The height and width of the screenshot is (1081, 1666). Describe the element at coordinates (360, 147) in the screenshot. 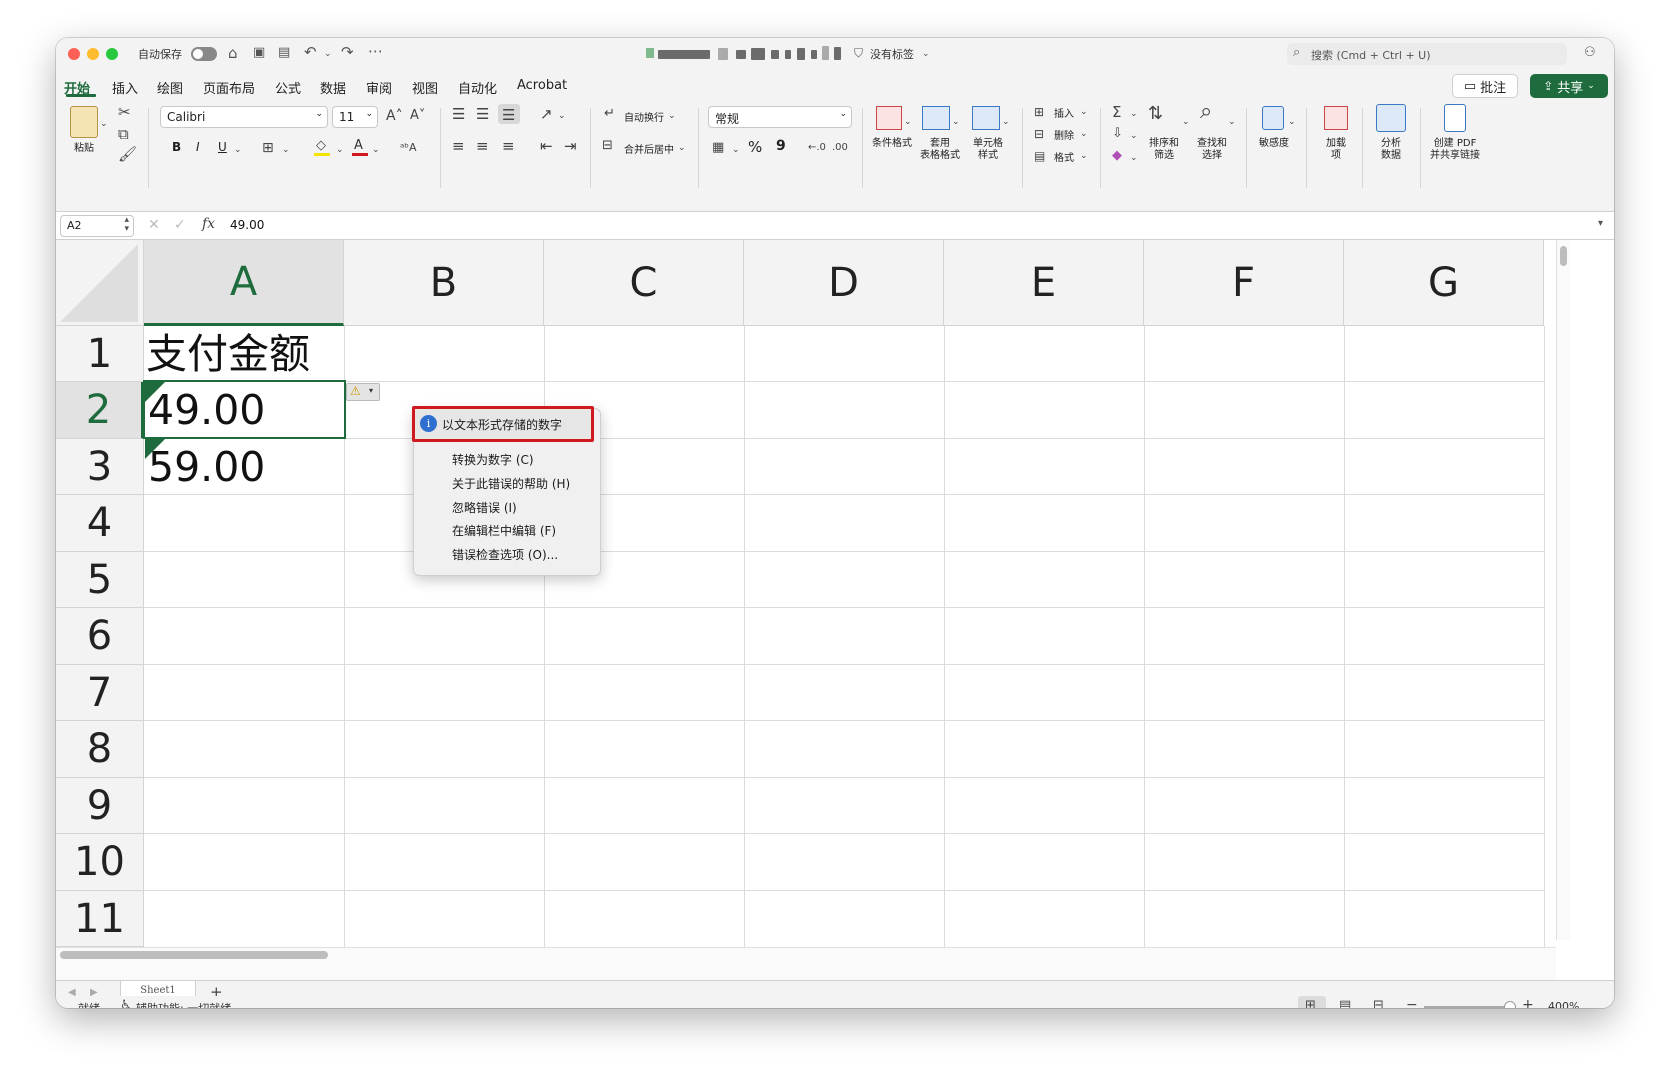

I see `font-color-icon: A` at that location.